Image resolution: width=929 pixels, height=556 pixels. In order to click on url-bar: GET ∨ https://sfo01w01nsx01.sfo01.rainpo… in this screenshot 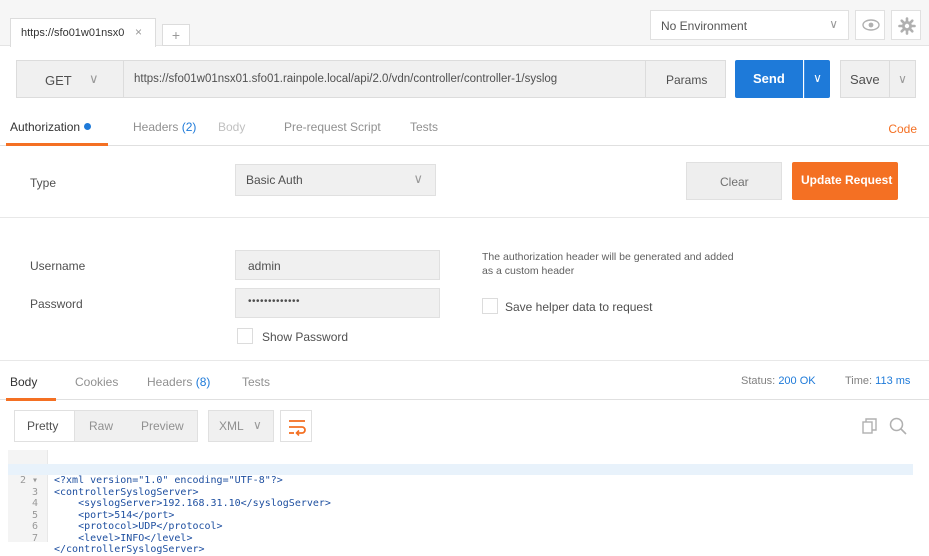, I will do `click(464, 79)`.